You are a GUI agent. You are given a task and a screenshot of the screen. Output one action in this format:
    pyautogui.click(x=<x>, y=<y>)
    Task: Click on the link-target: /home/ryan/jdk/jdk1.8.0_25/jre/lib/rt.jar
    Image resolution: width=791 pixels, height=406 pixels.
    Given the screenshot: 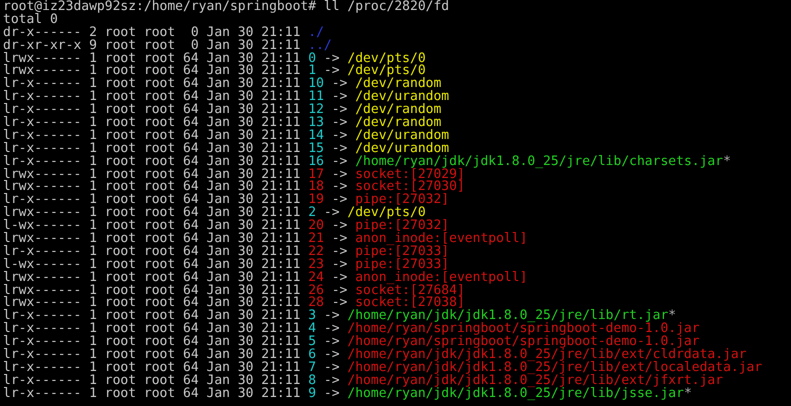 What is the action you would take?
    pyautogui.click(x=507, y=316)
    